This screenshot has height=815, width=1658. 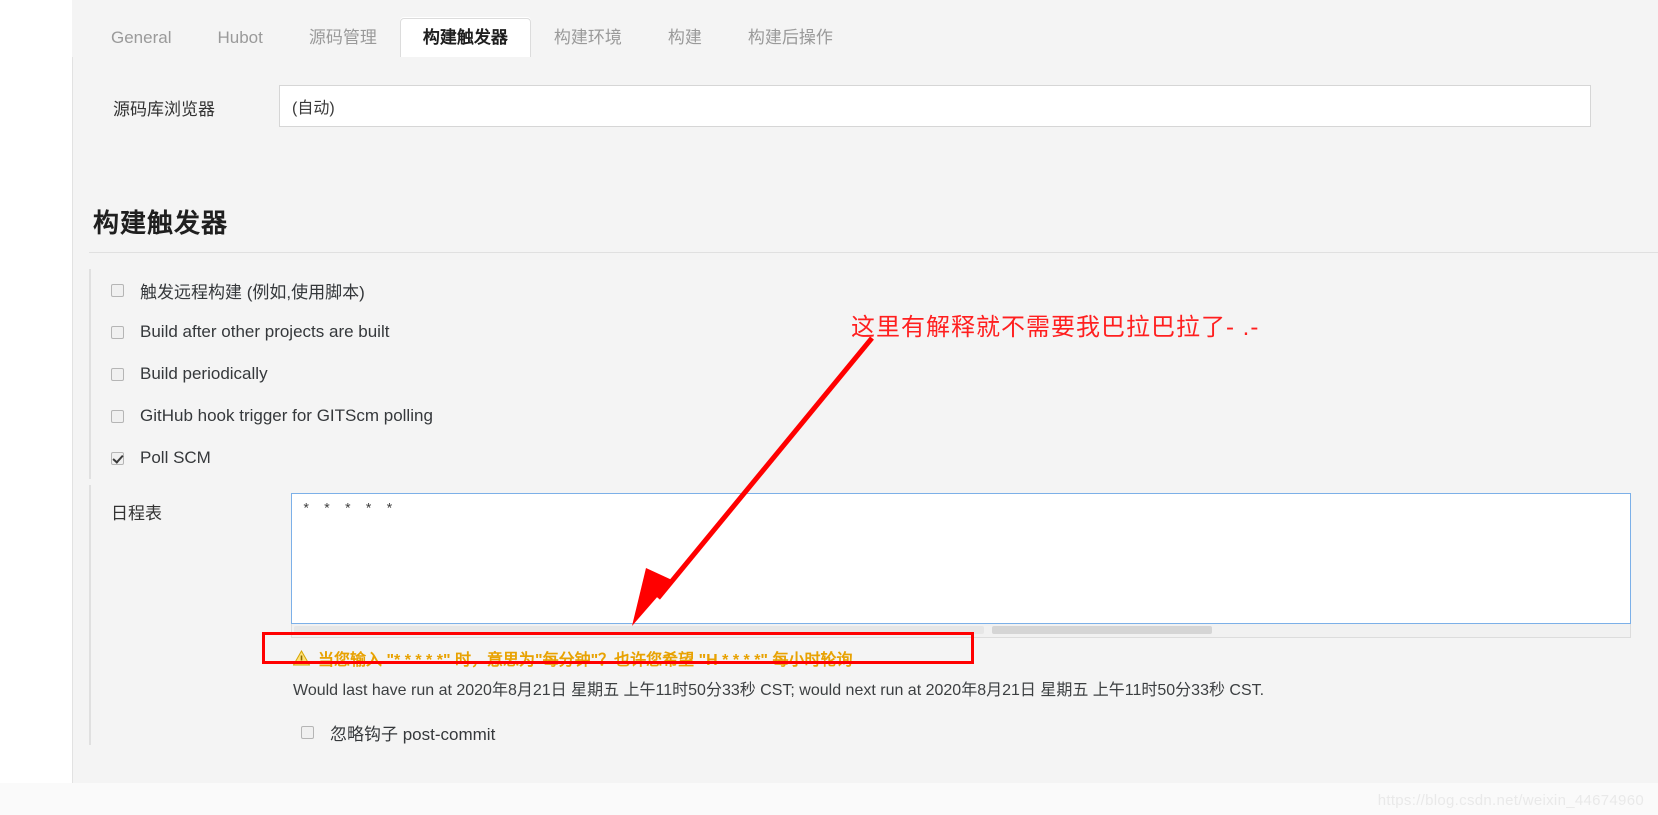 What do you see at coordinates (164, 109) in the screenshot?
I see `scm-browser-label: 源码库浏览器` at bounding box center [164, 109].